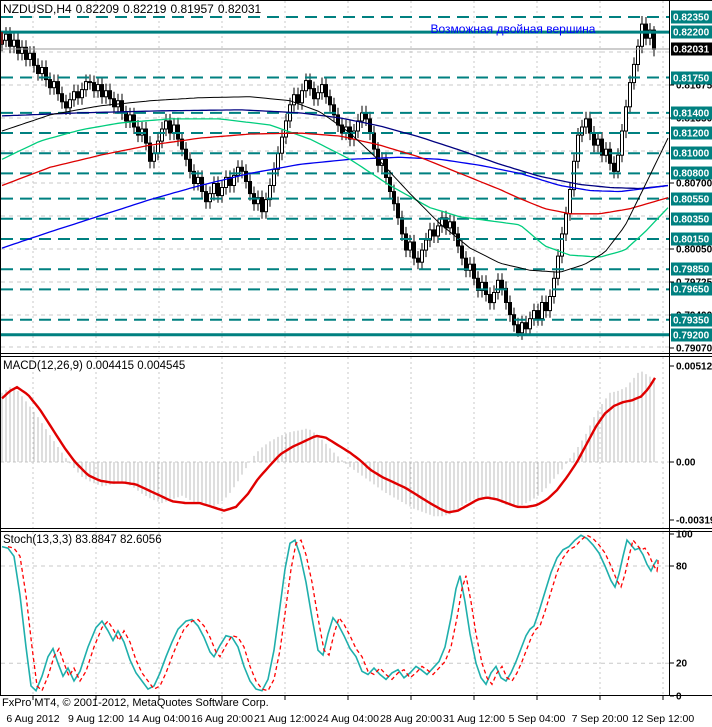 The height and width of the screenshot is (727, 712). I want to click on time-axis, so click(356, 711).